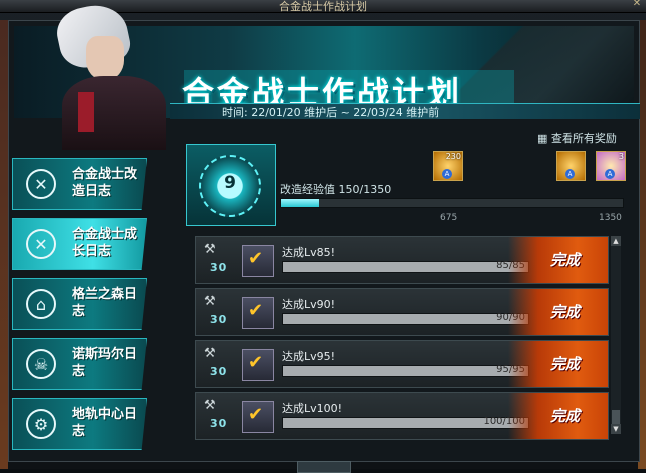 The width and height of the screenshot is (646, 473). I want to click on reward-item-1350-a: A, so click(571, 166).